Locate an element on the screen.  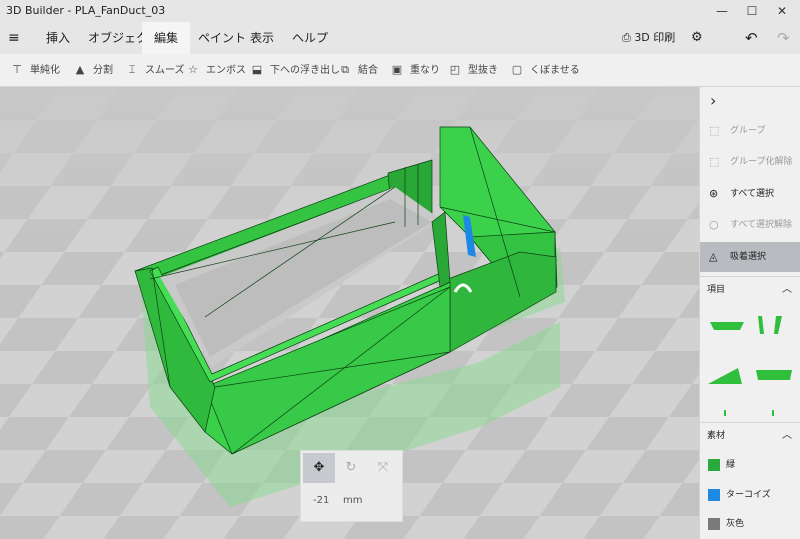
rotate-icon: ↻ is located at coordinates (351, 468).